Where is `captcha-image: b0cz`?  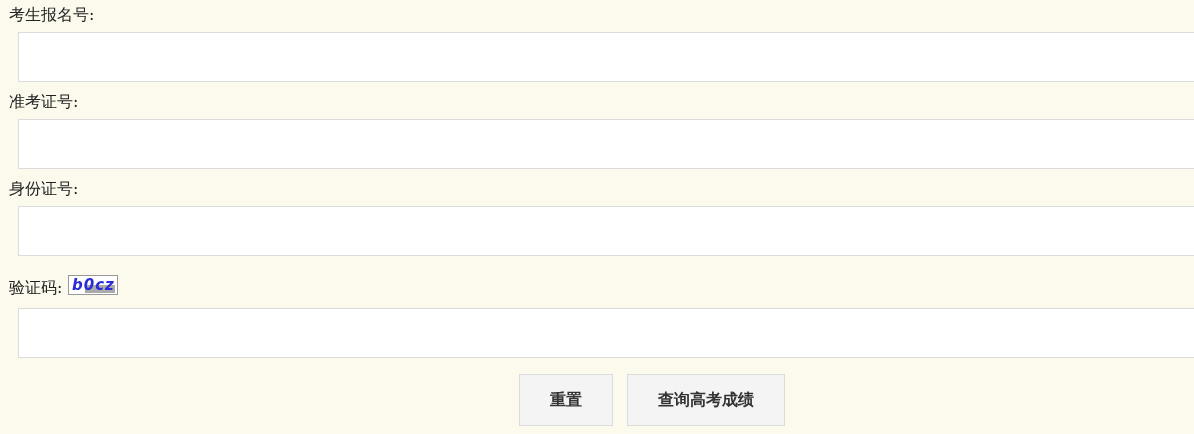 captcha-image: b0cz is located at coordinates (93, 285).